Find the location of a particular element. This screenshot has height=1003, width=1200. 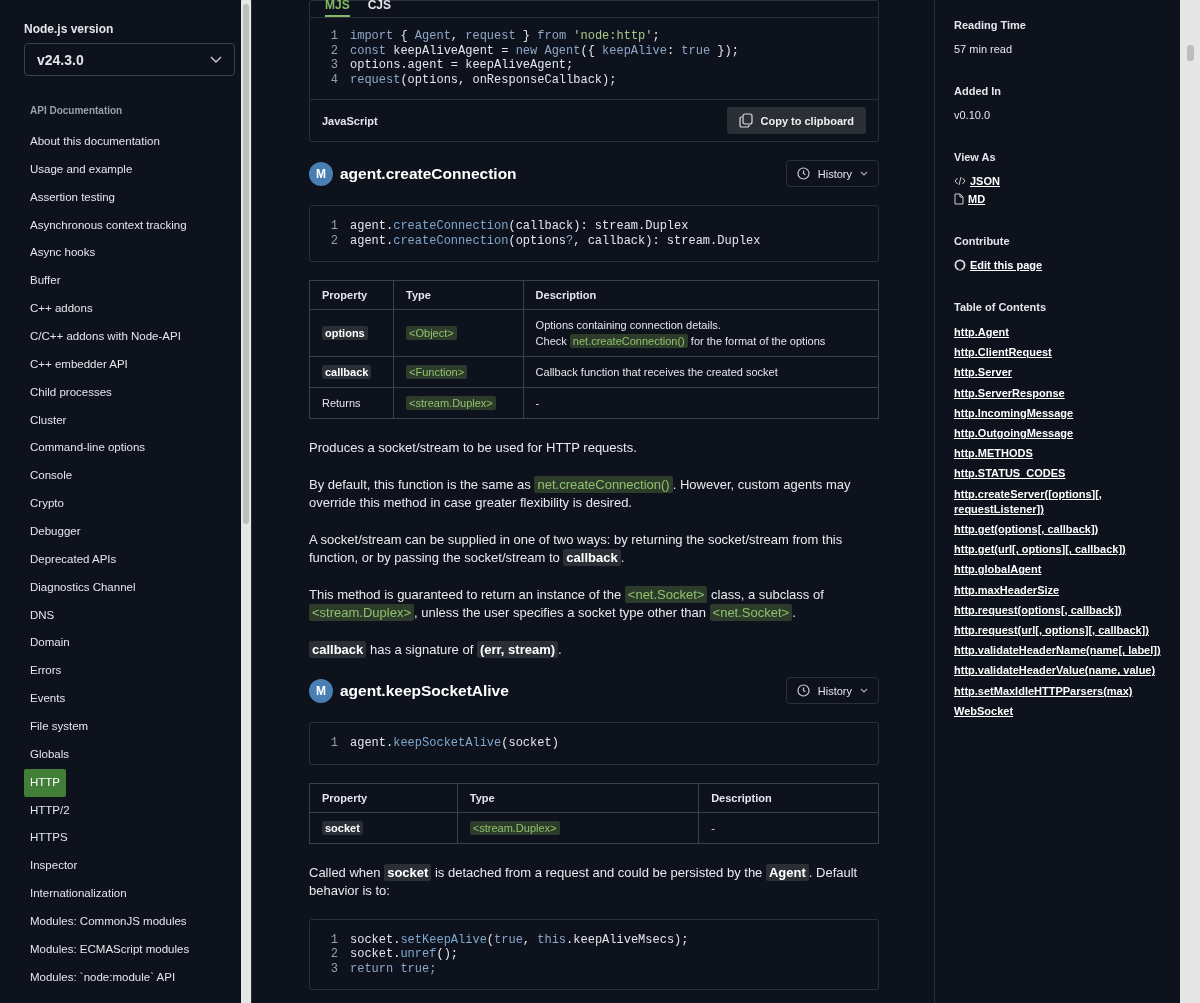

sidebar-item: C++ addons is located at coordinates (61, 309).